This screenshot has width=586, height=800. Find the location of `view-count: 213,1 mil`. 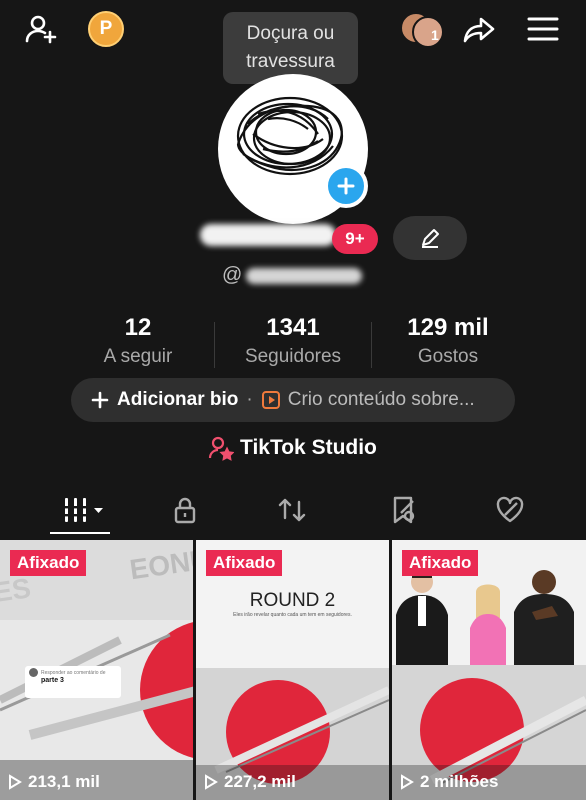

view-count: 213,1 mil is located at coordinates (54, 782).